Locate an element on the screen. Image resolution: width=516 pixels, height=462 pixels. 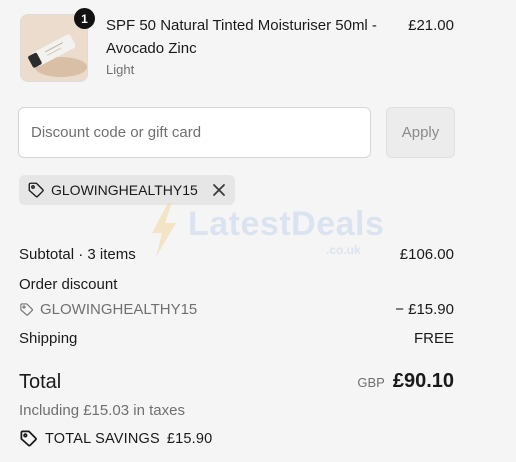
savings-tag-icon is located at coordinates (28, 438).